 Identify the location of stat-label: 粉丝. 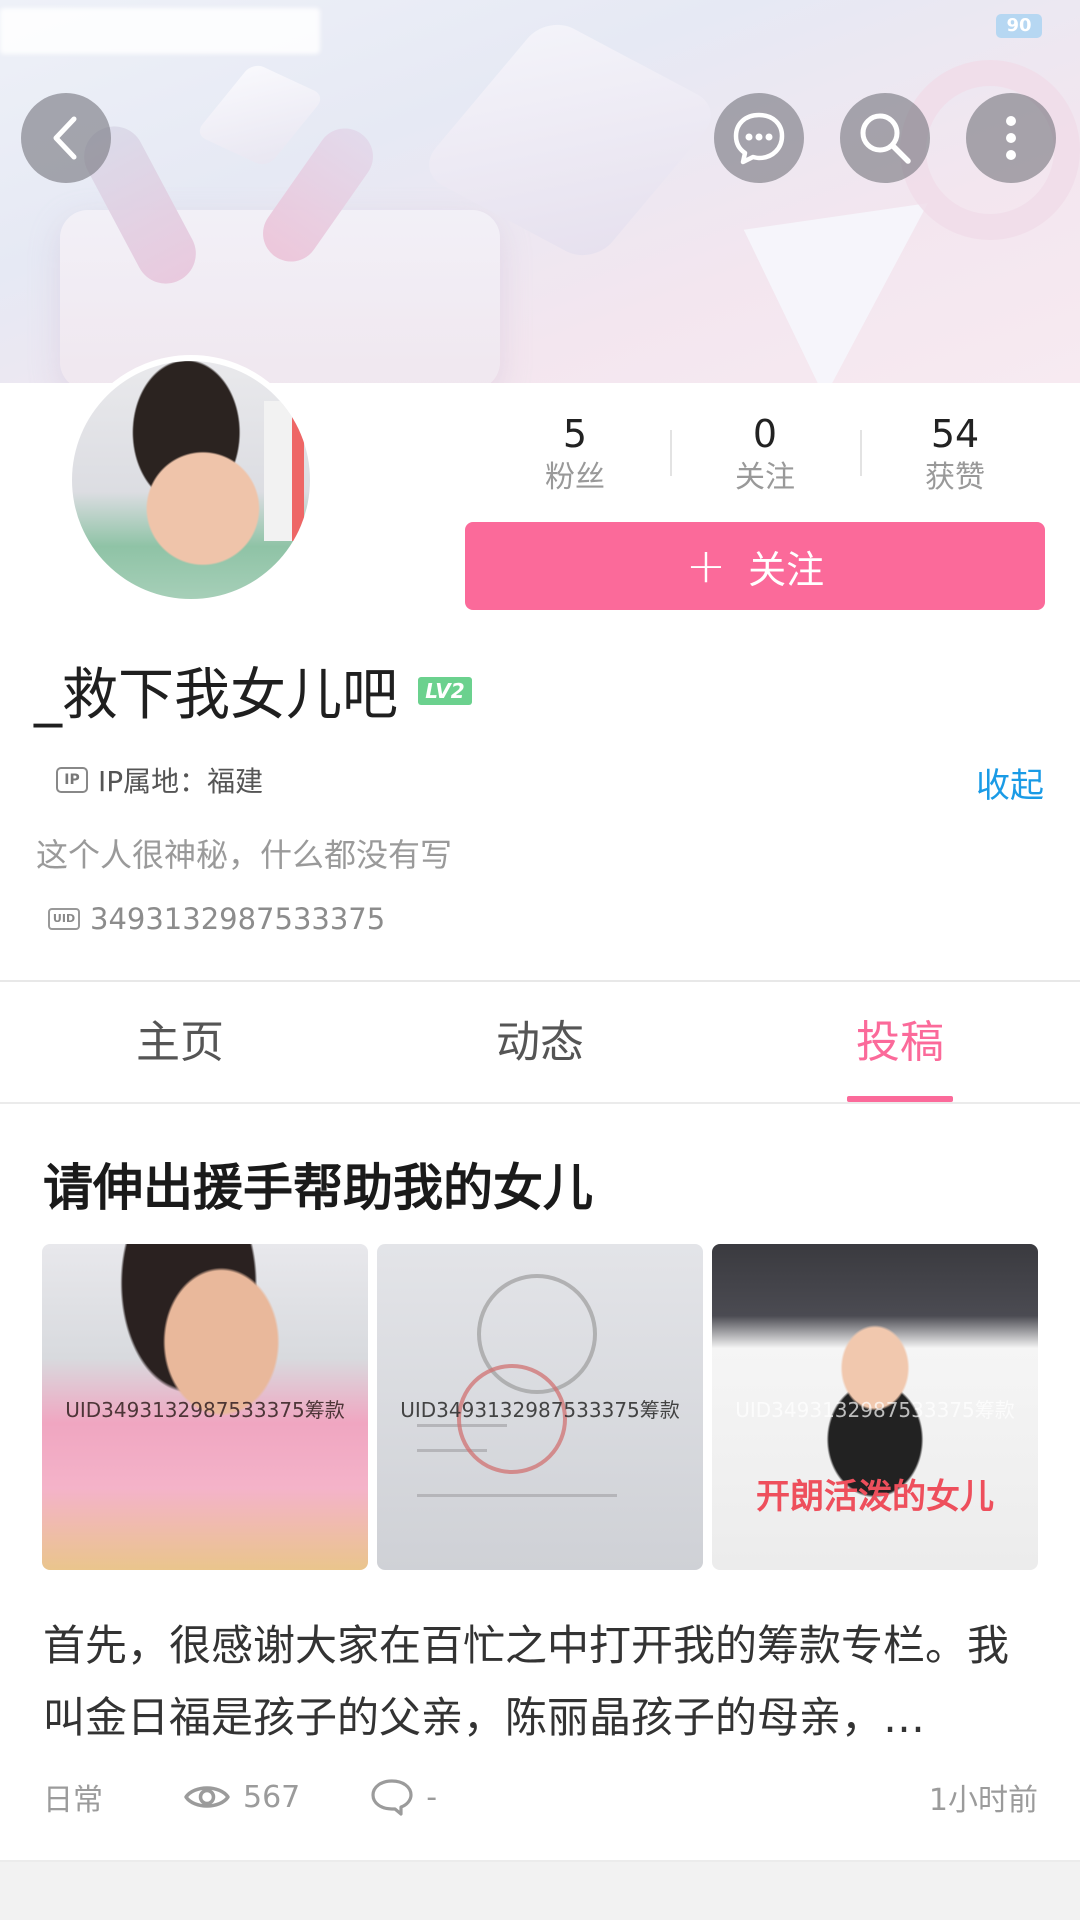
(575, 477).